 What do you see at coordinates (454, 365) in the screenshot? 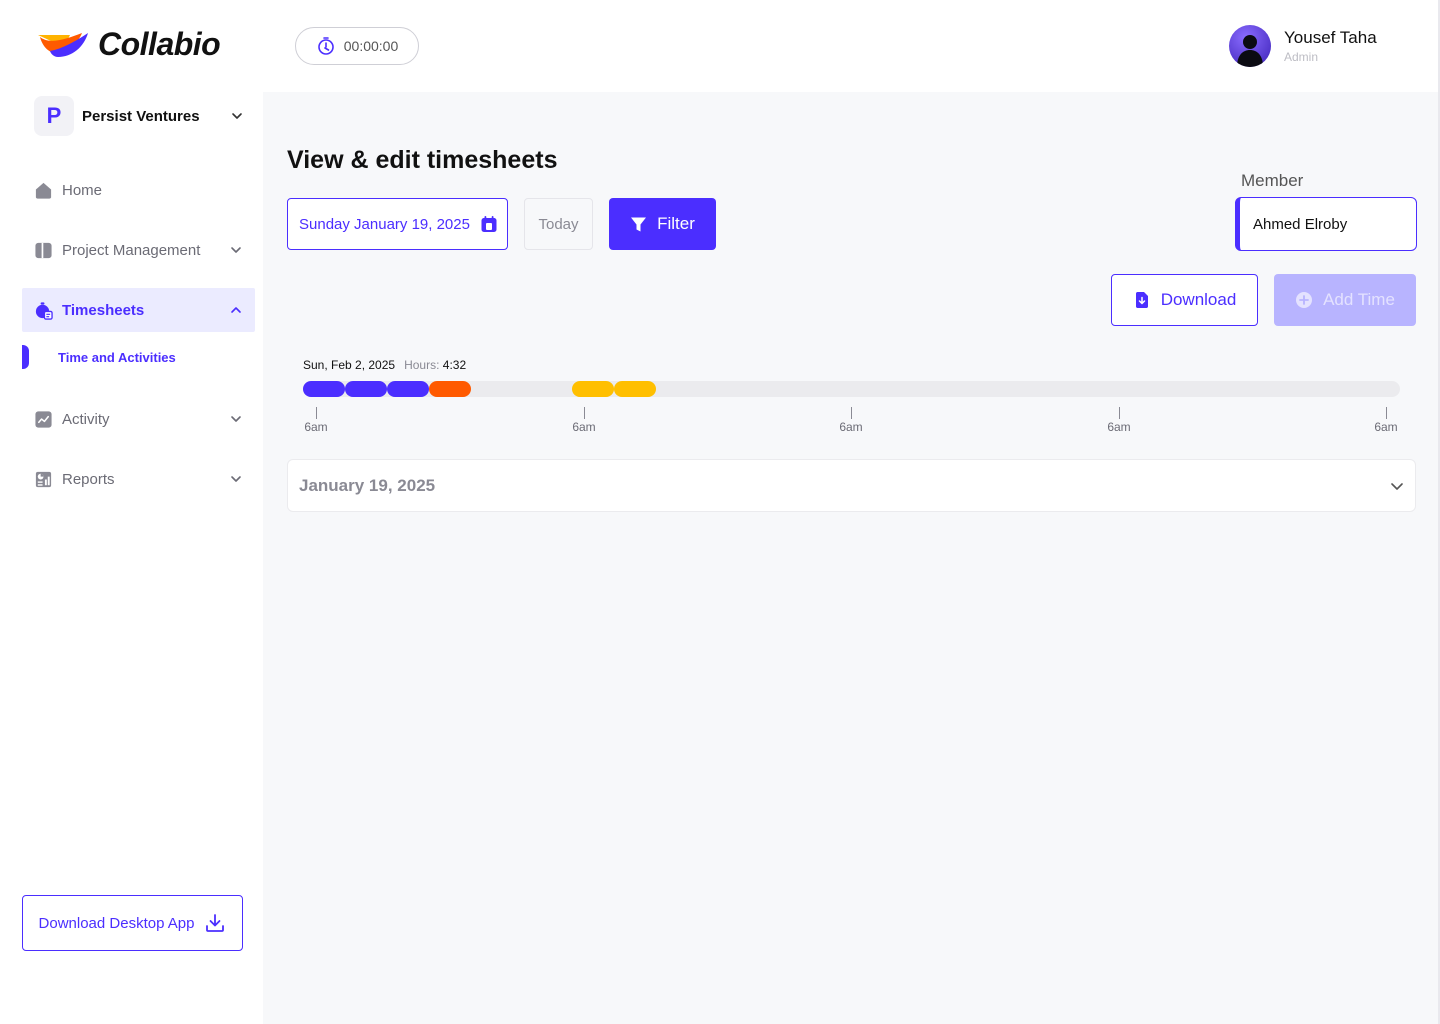
I see `timeline-hours-value: 4:32` at bounding box center [454, 365].